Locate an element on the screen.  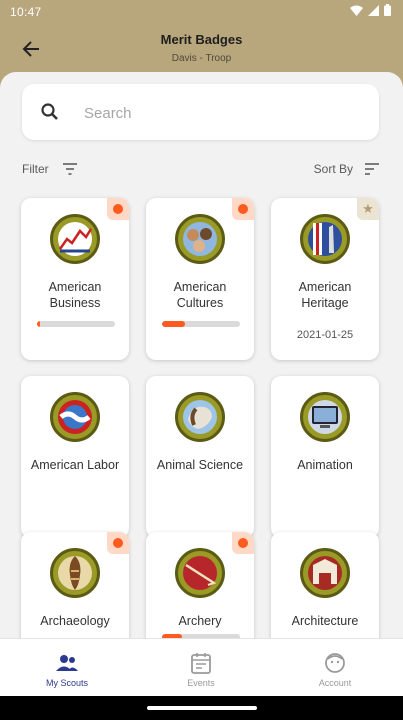
animal-science-emblem-icon is located at coordinates (200, 417).